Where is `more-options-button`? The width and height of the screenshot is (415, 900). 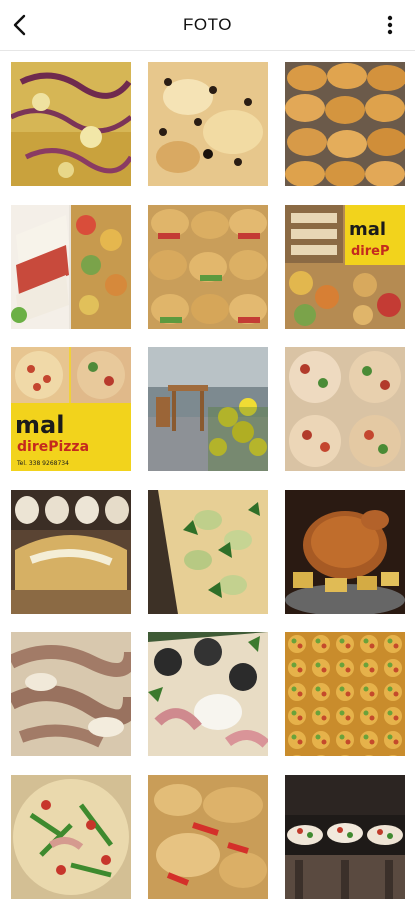 more-options-button is located at coordinates (390, 25).